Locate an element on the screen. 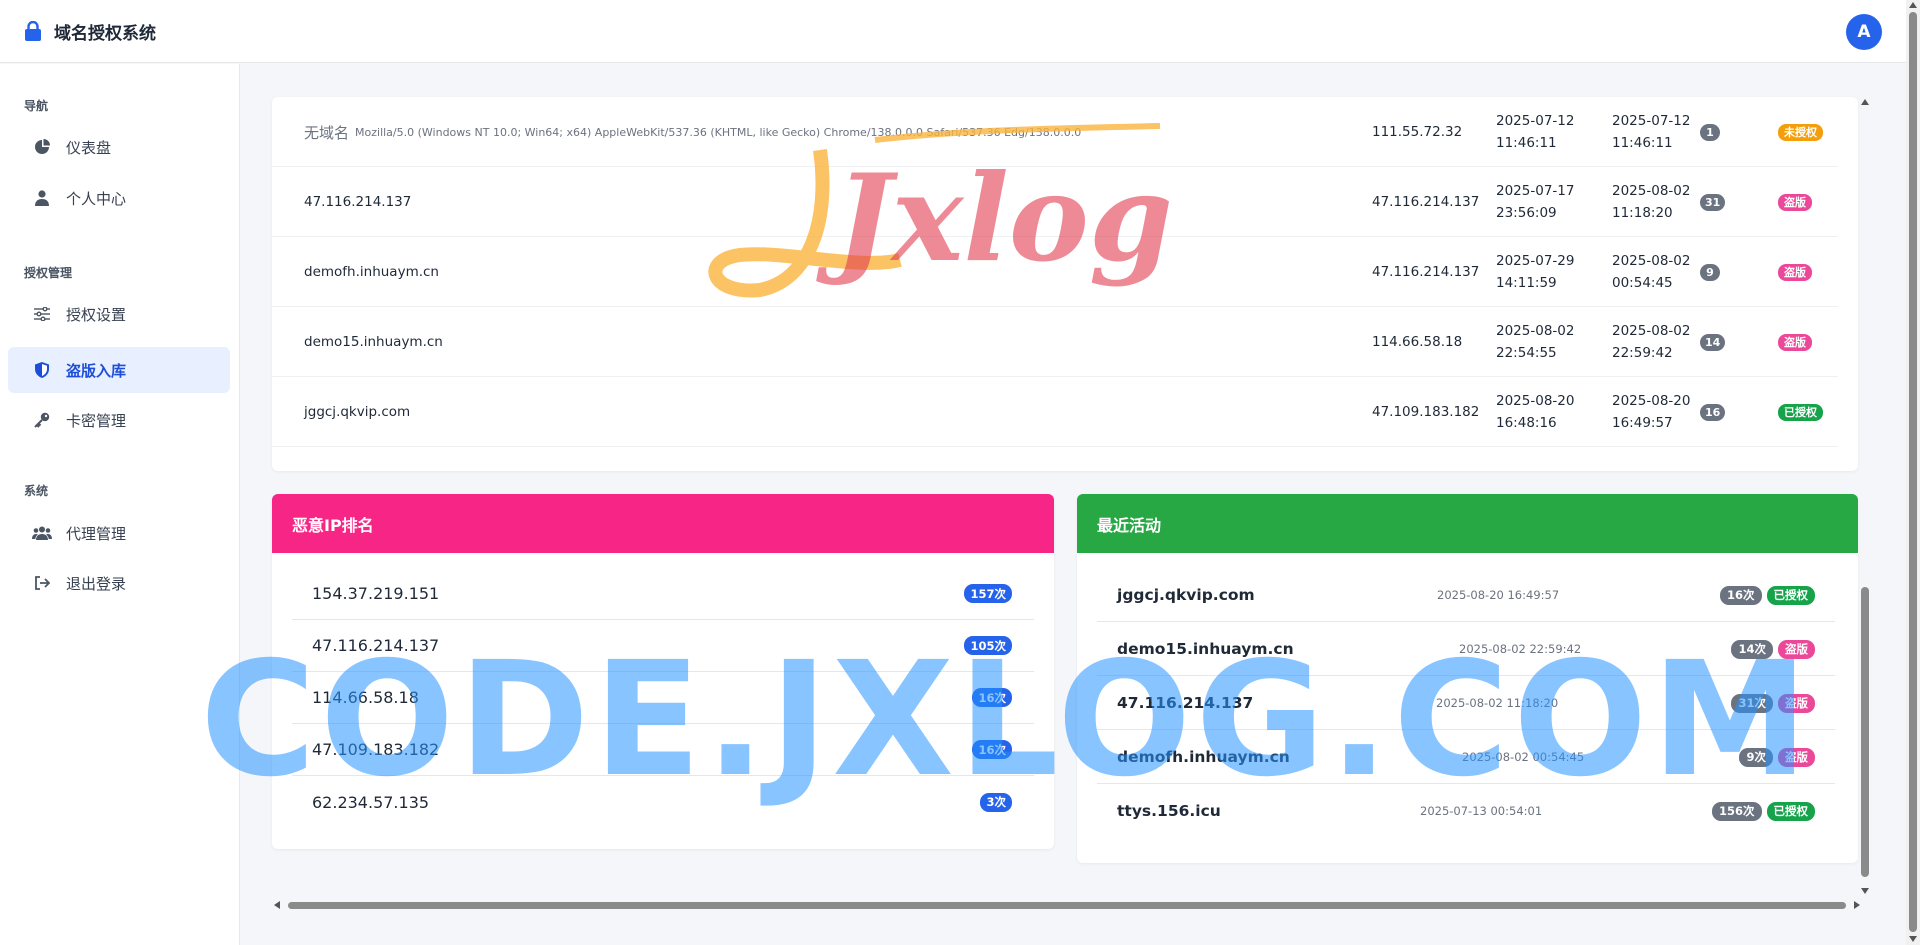 The image size is (1920, 945). sidebar-item-profile: 个人中心 is located at coordinates (119, 198).